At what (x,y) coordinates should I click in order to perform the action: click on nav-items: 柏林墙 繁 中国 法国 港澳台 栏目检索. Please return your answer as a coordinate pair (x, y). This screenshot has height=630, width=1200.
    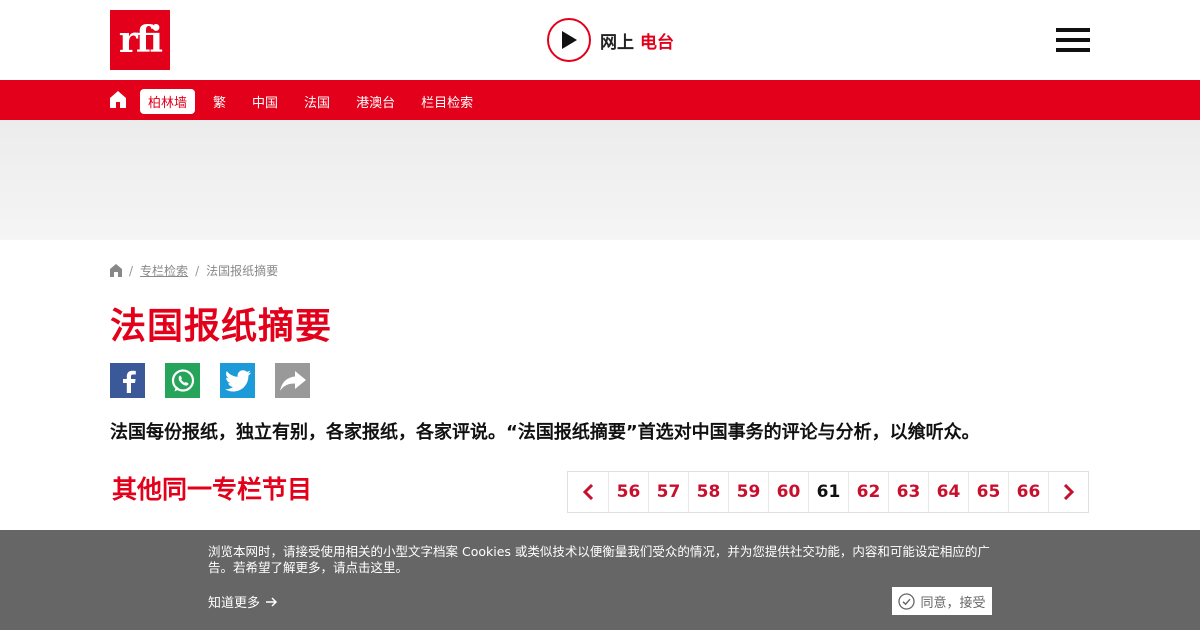
    Looking at the image, I should click on (315, 101).